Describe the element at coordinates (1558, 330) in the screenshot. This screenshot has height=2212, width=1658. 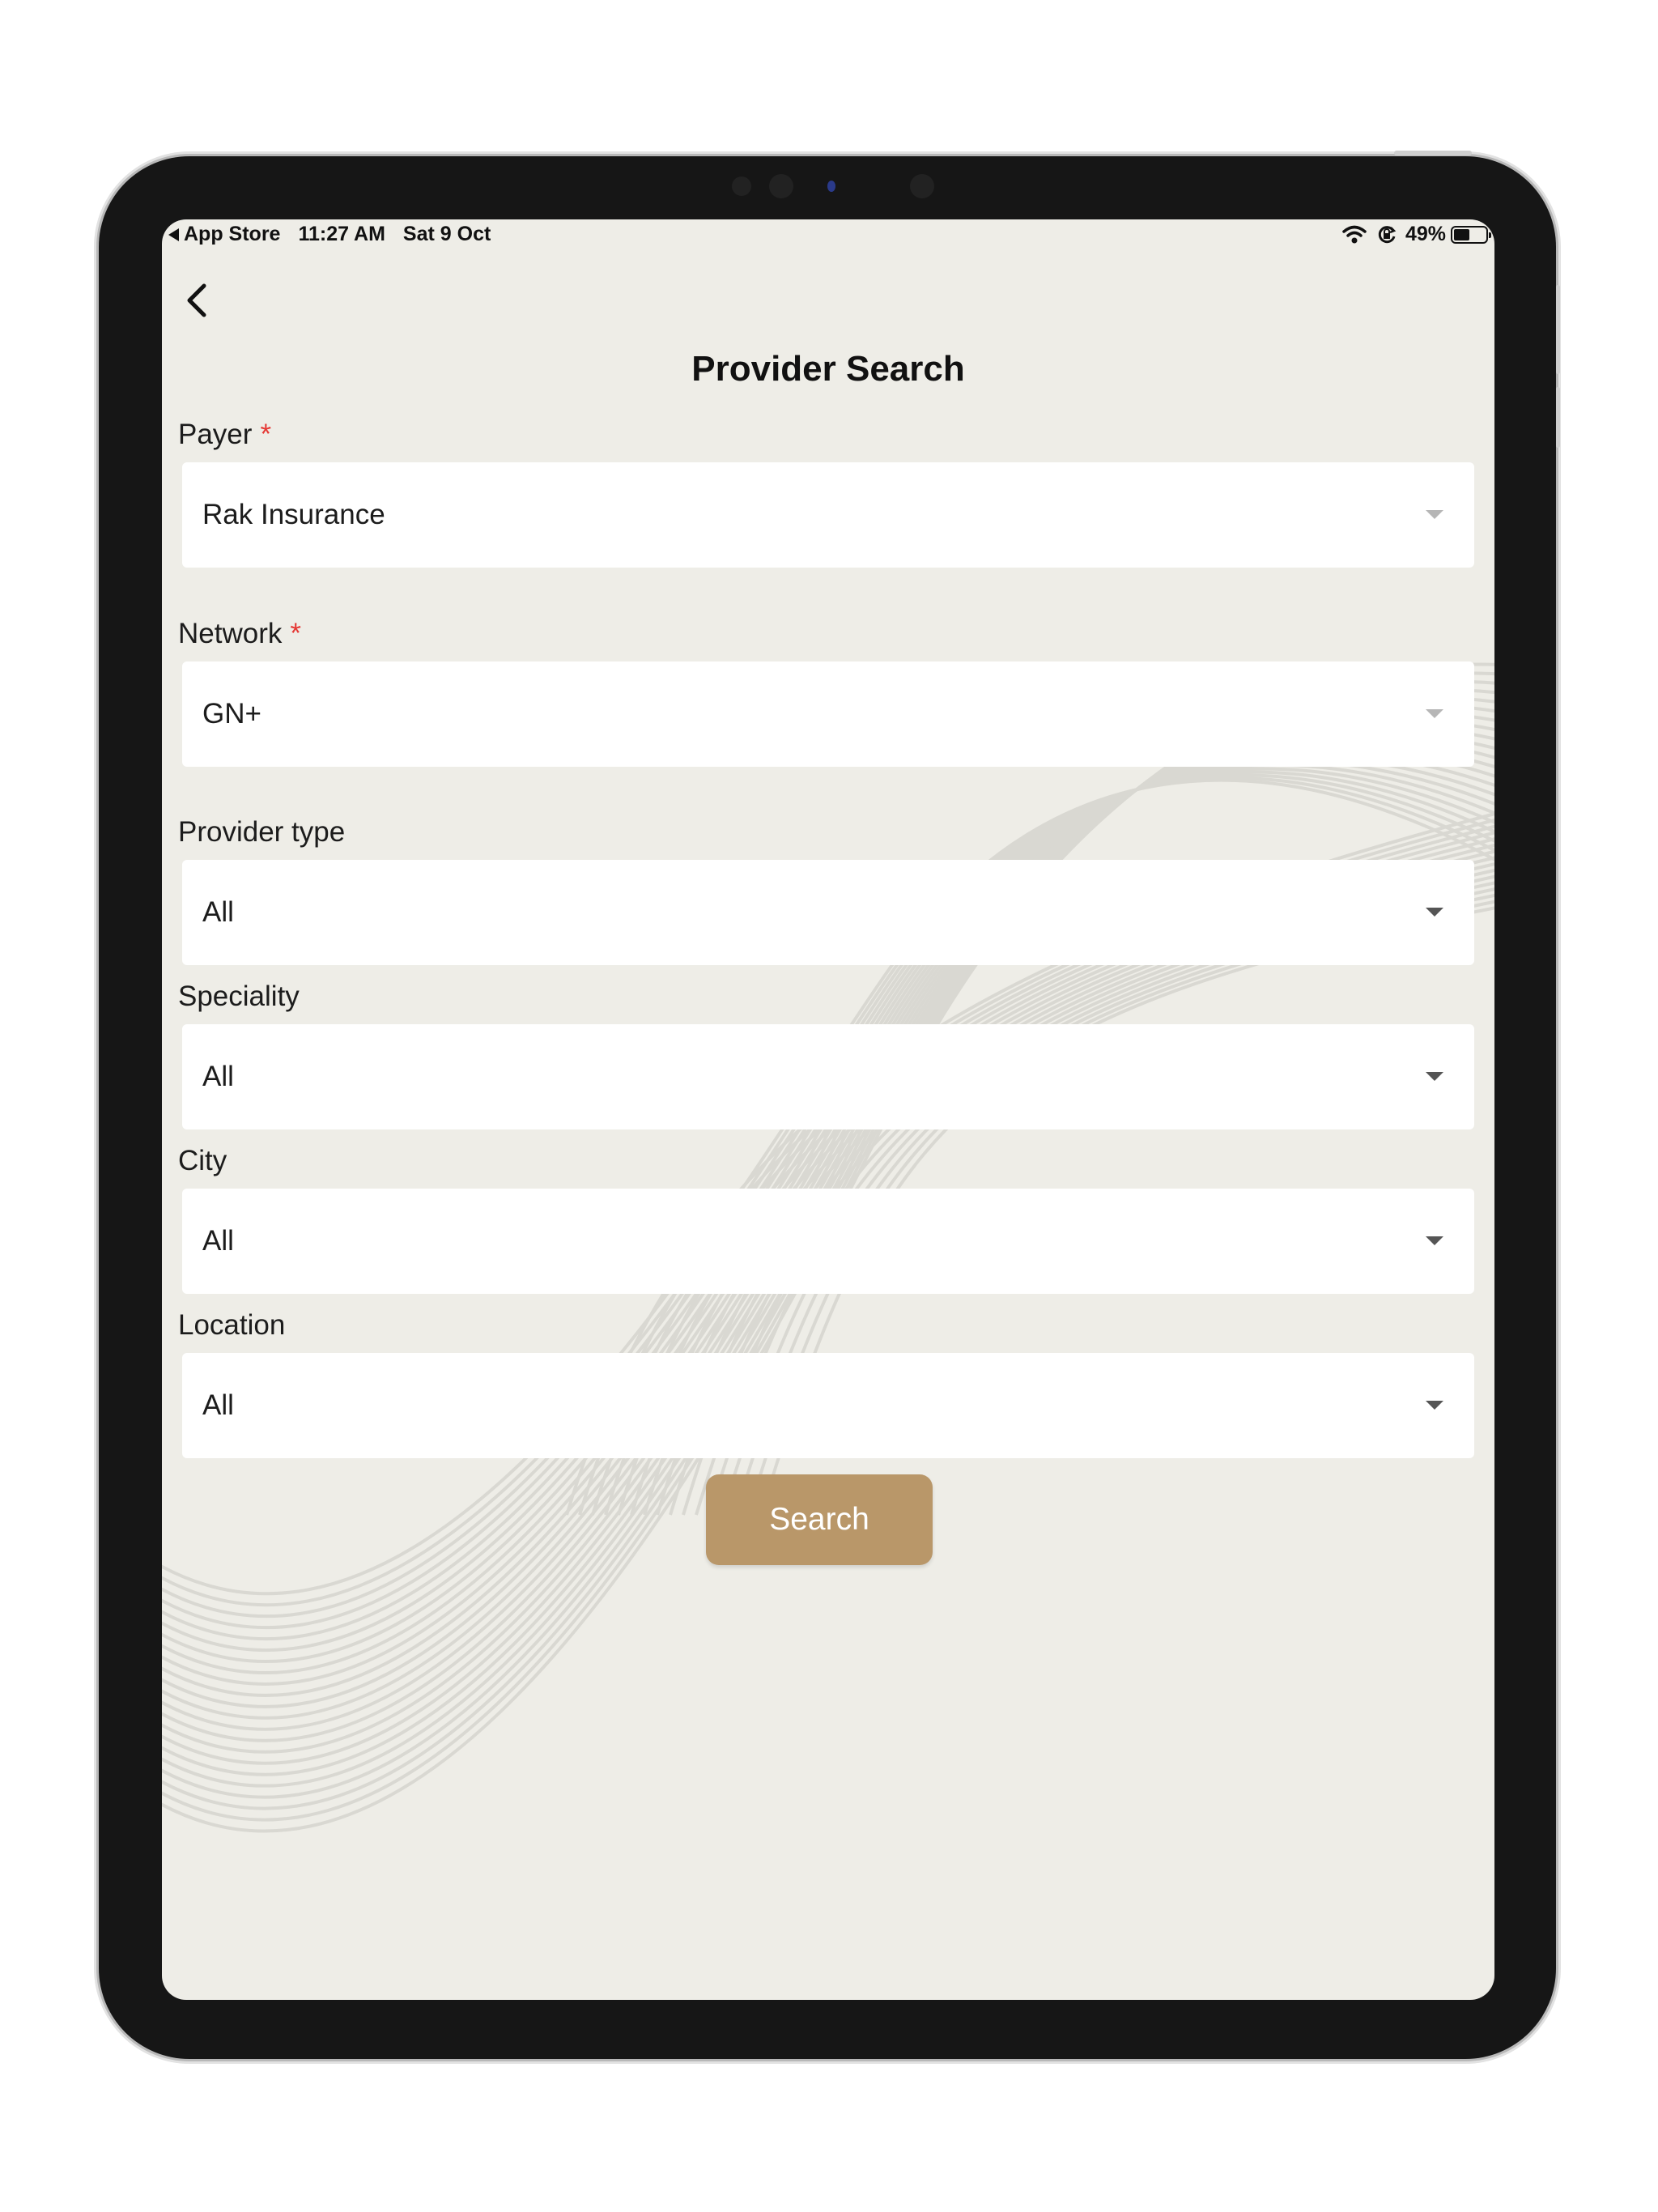
I see `volume-up-button` at that location.